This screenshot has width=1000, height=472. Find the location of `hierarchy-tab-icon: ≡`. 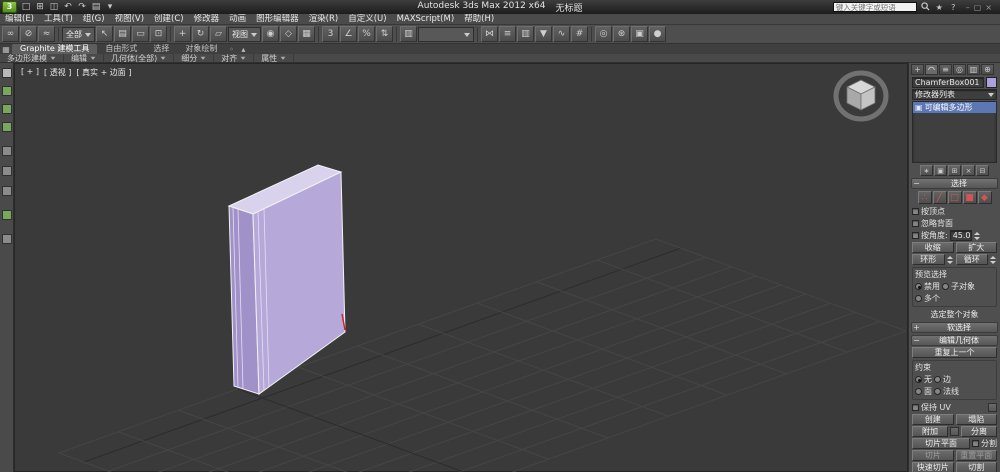

hierarchy-tab-icon: ≡ is located at coordinates (945, 69).